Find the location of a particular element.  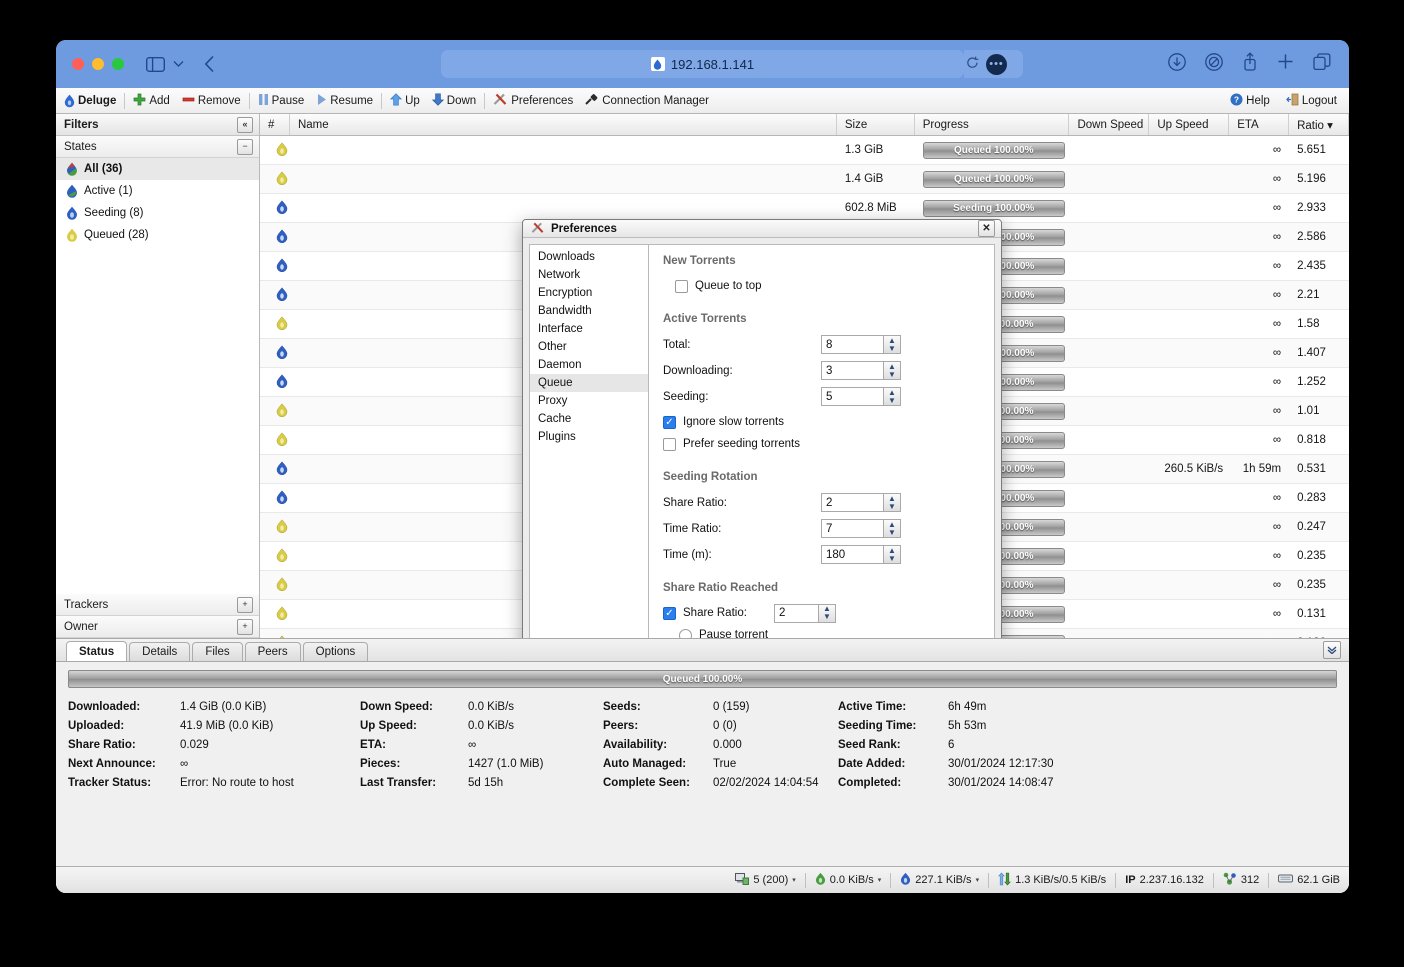

preferences-nav-plugins: Plugins is located at coordinates (589, 437).